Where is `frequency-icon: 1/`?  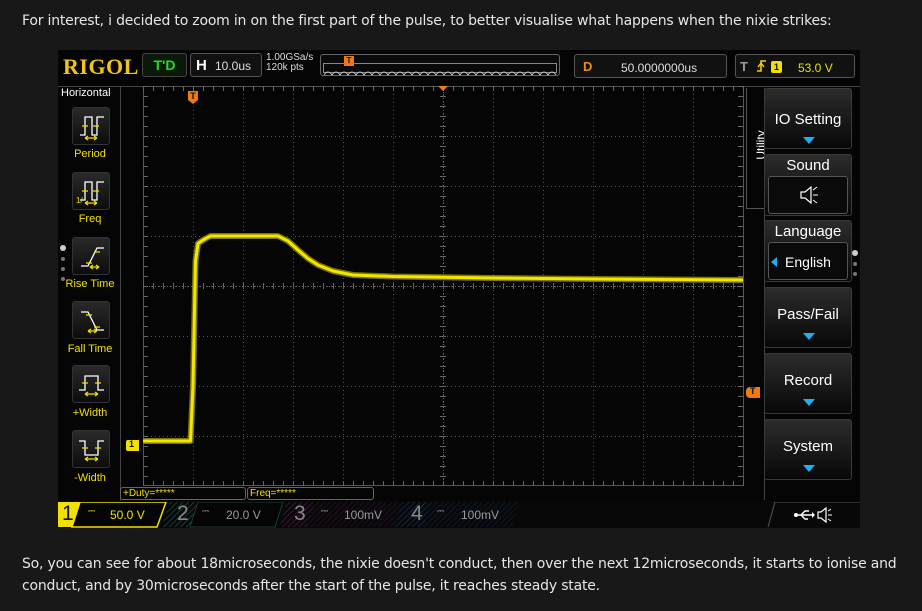 frequency-icon: 1/ is located at coordinates (90, 193).